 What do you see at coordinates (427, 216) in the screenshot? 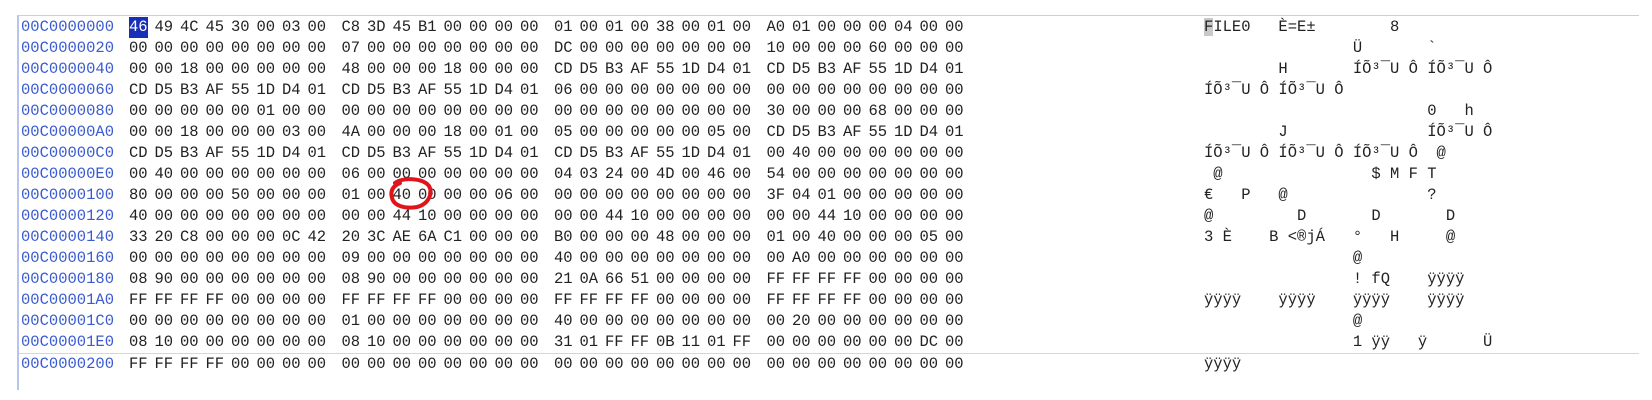
I see `hex-byte: 10` at bounding box center [427, 216].